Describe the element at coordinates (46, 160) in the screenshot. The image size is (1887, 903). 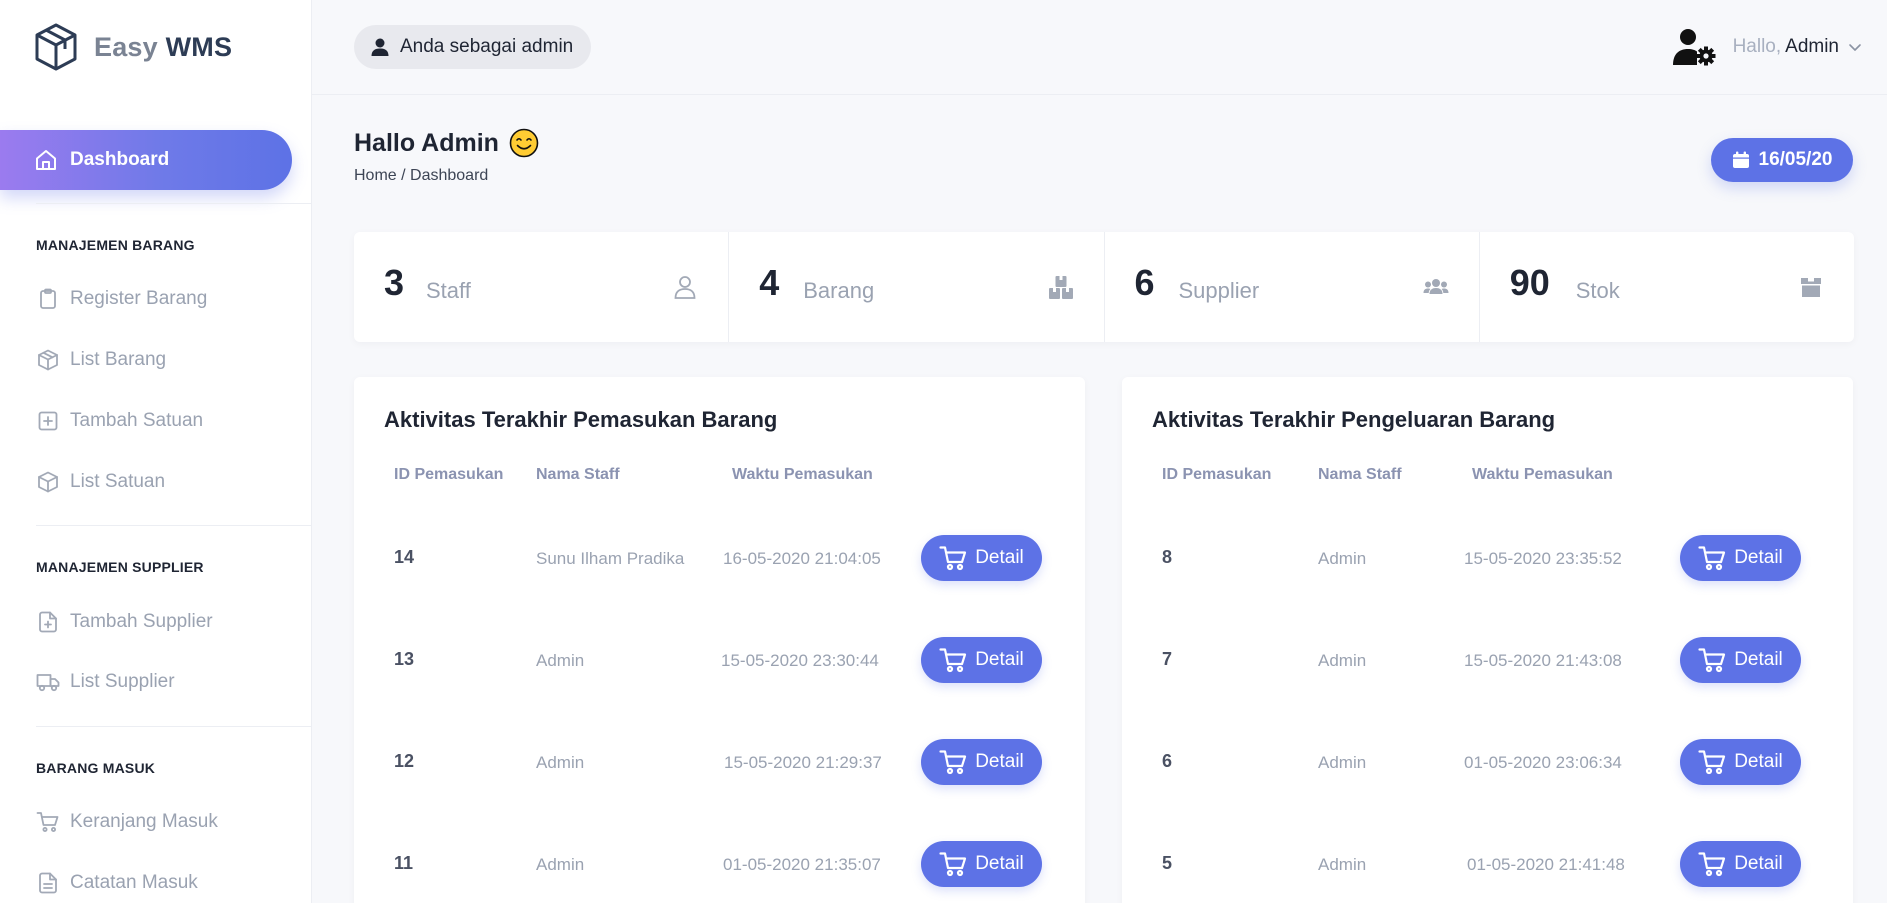
I see `home-icon` at that location.